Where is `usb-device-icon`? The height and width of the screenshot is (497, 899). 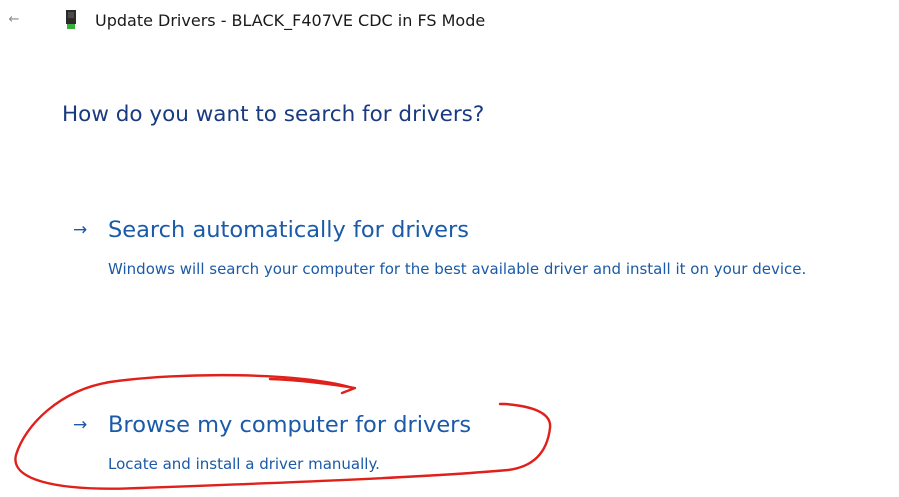 usb-device-icon is located at coordinates (71, 19).